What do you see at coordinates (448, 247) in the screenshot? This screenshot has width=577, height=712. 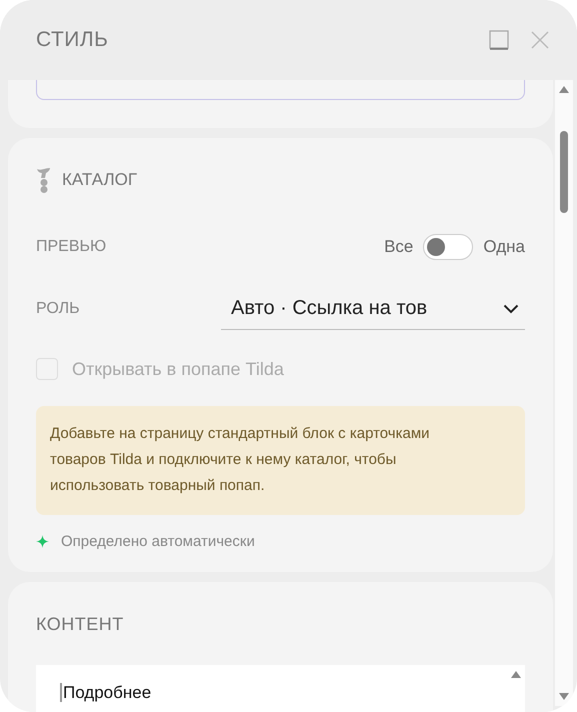 I see `preview-toggle` at bounding box center [448, 247].